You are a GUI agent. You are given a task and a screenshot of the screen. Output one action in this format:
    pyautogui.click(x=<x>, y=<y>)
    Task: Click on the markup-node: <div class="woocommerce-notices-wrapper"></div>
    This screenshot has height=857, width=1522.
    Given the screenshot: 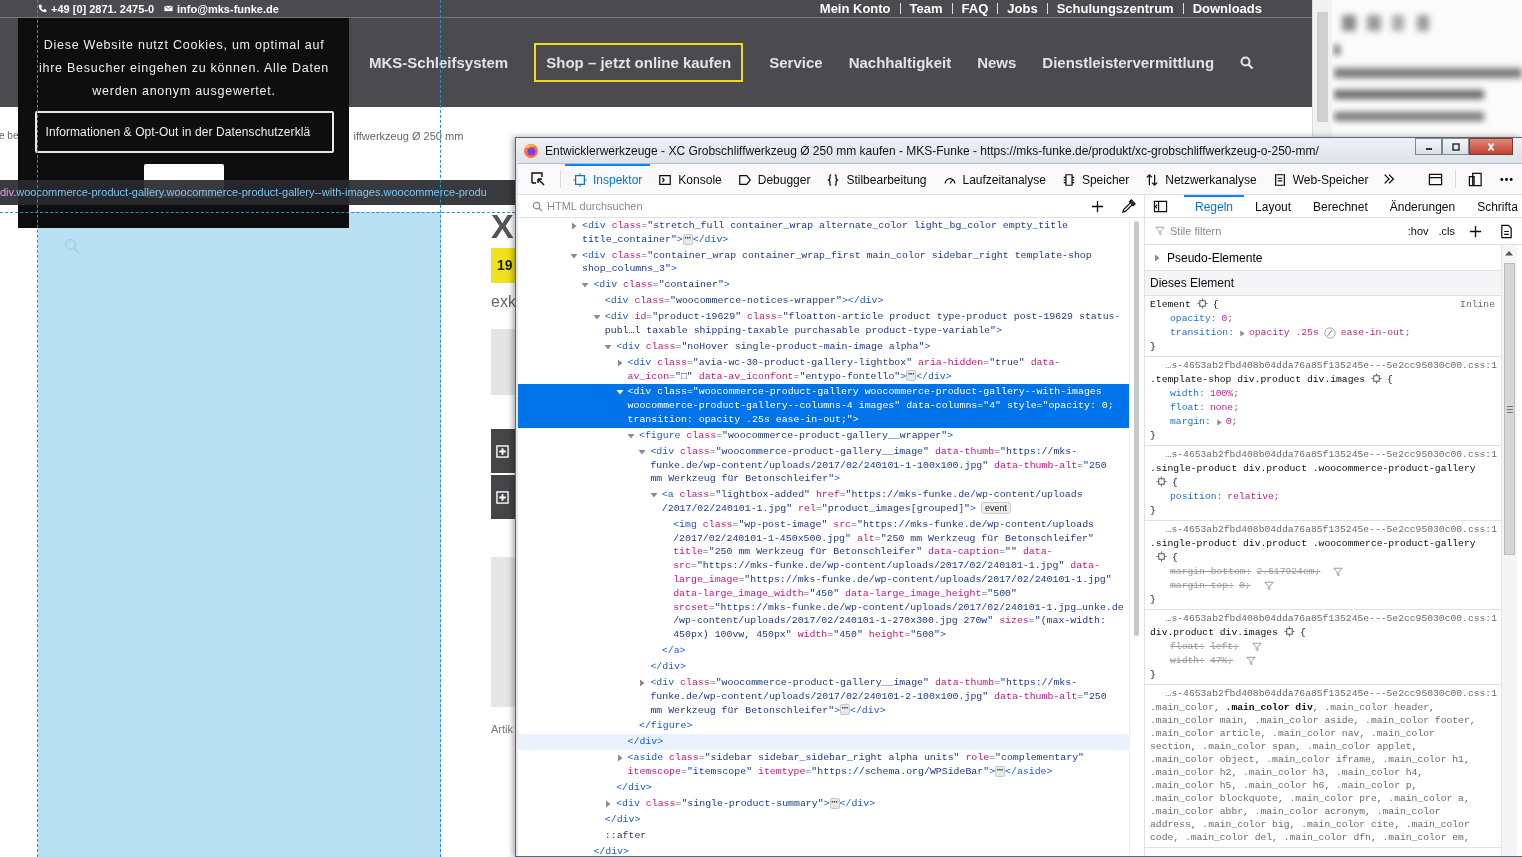 What is the action you would take?
    pyautogui.click(x=744, y=301)
    